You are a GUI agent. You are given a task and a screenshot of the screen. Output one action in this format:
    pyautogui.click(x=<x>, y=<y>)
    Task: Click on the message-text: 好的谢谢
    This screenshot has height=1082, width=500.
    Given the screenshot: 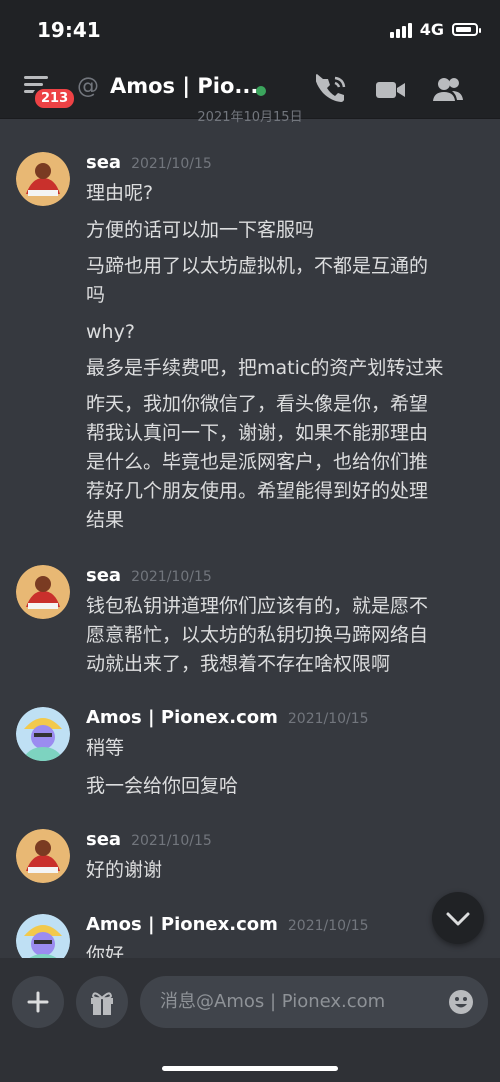 What is the action you would take?
    pyautogui.click(x=124, y=870)
    